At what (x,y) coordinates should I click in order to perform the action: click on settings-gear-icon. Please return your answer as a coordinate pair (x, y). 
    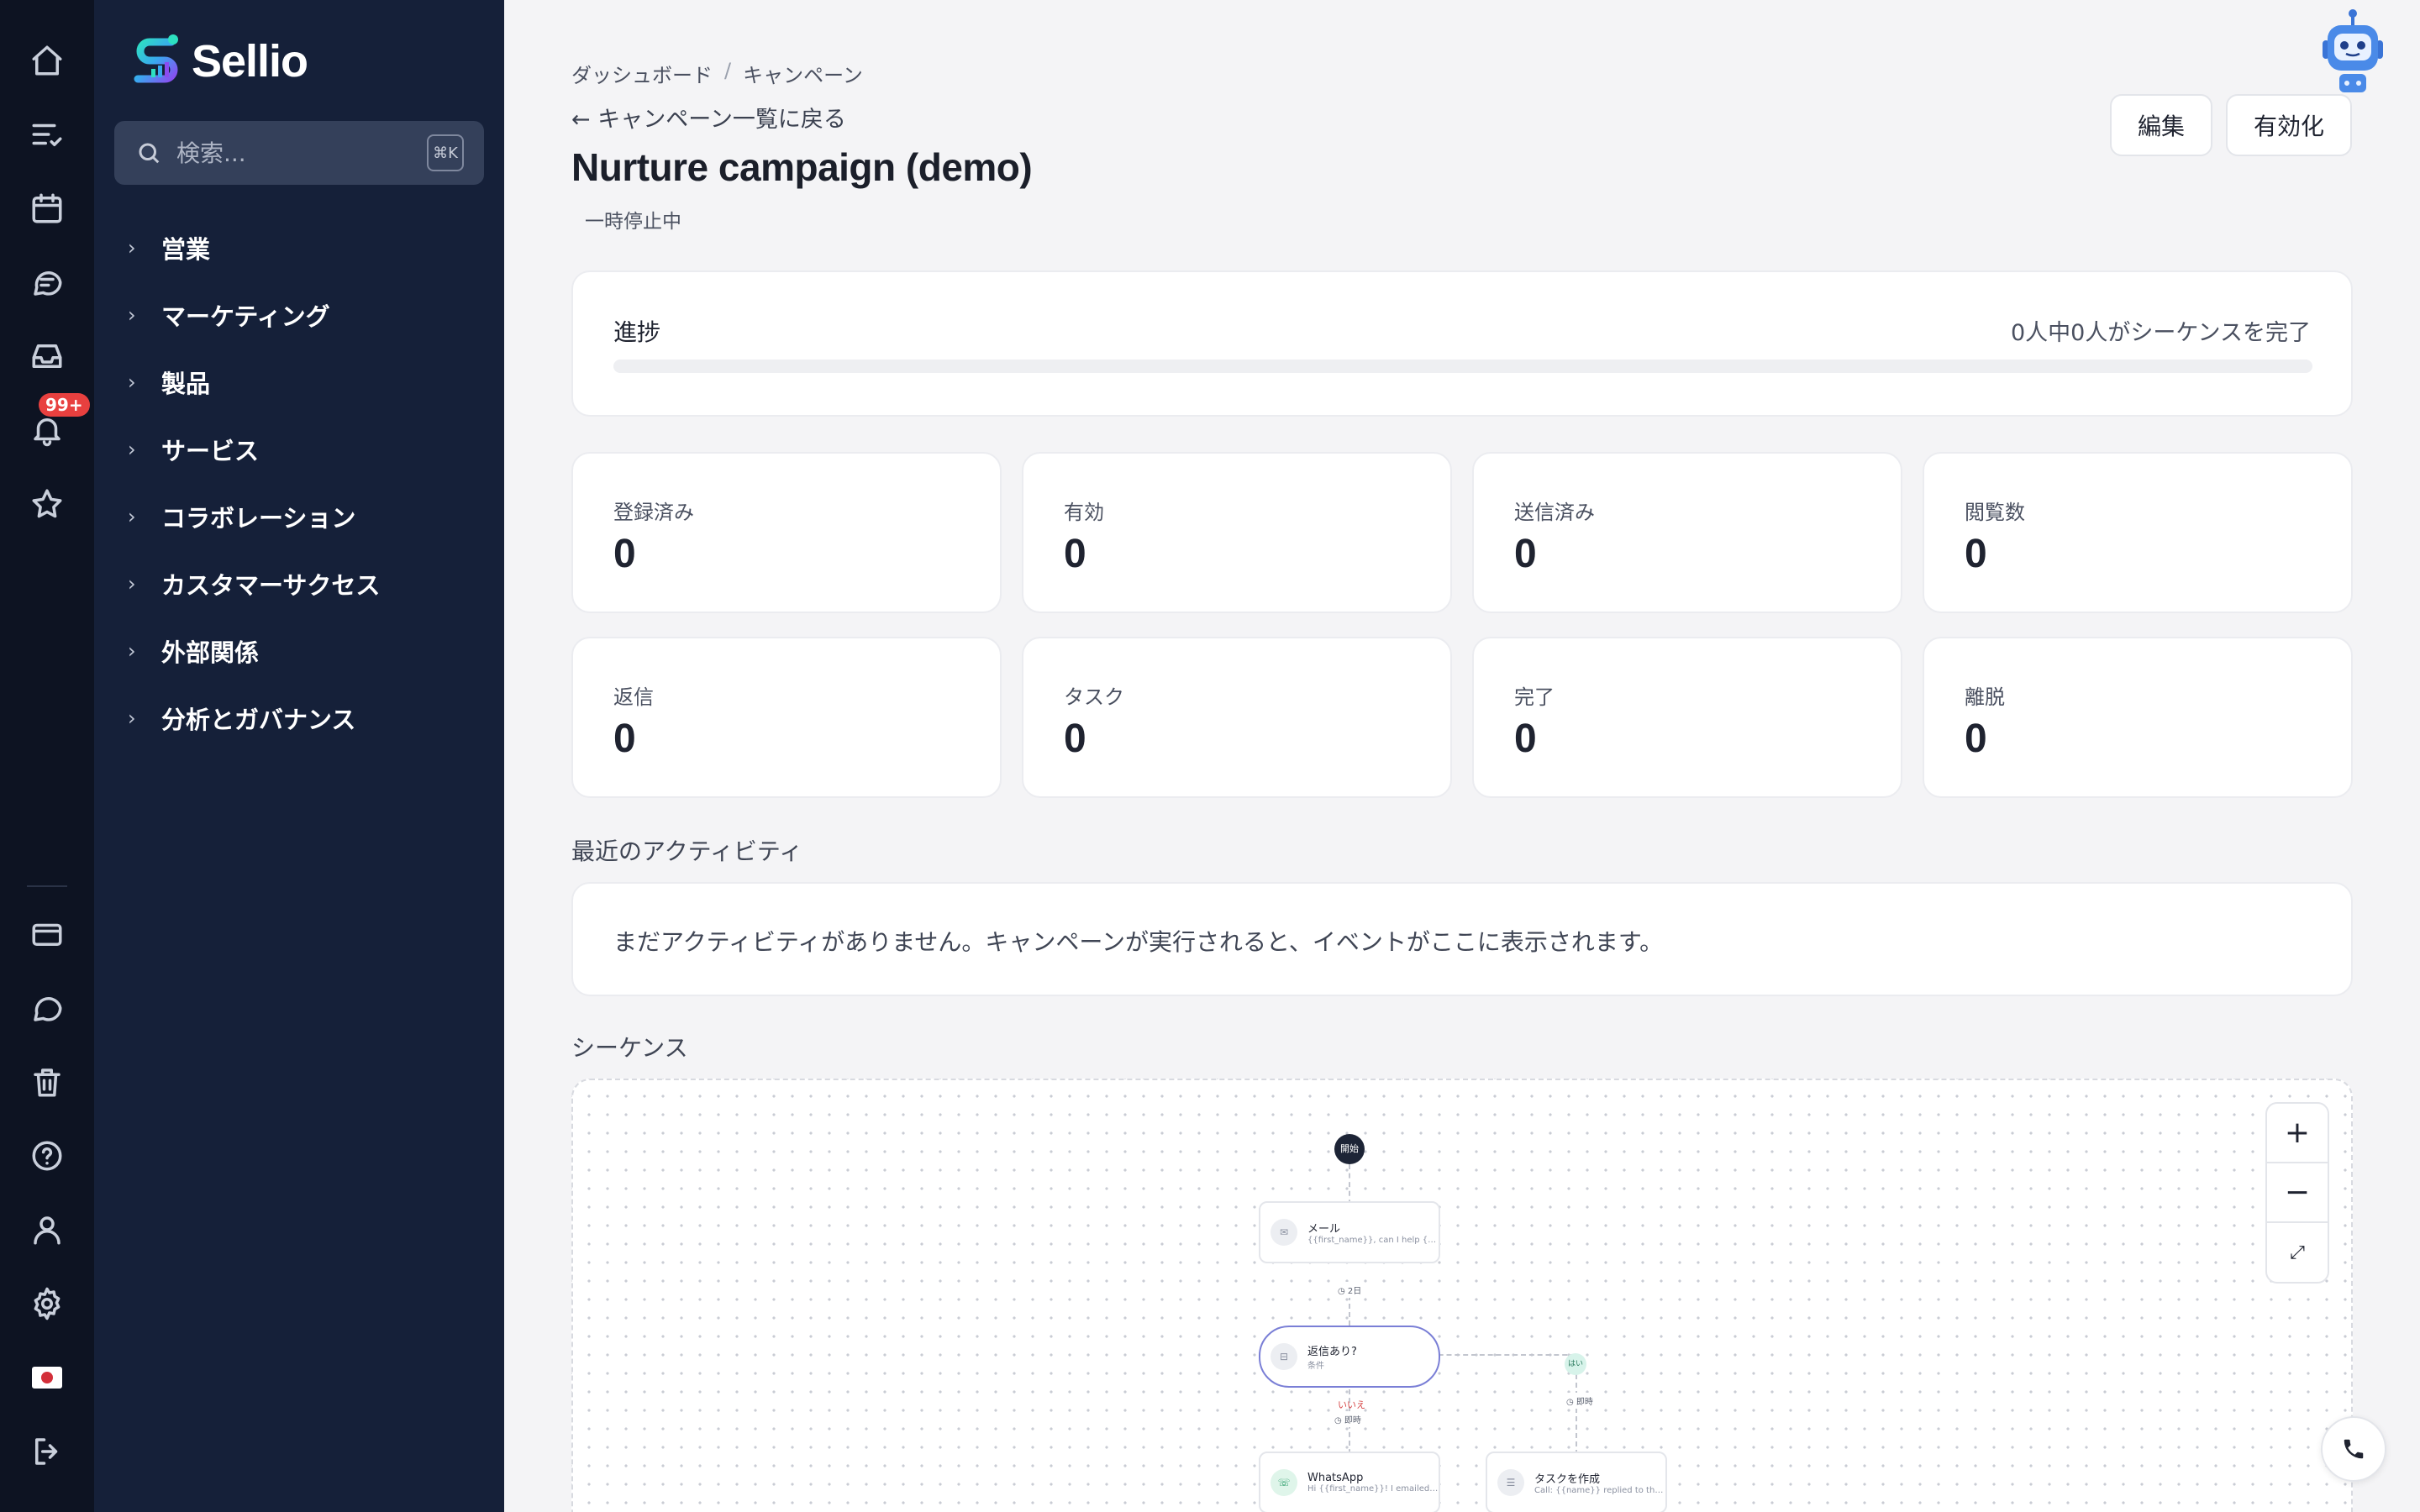
    Looking at the image, I should click on (47, 1303).